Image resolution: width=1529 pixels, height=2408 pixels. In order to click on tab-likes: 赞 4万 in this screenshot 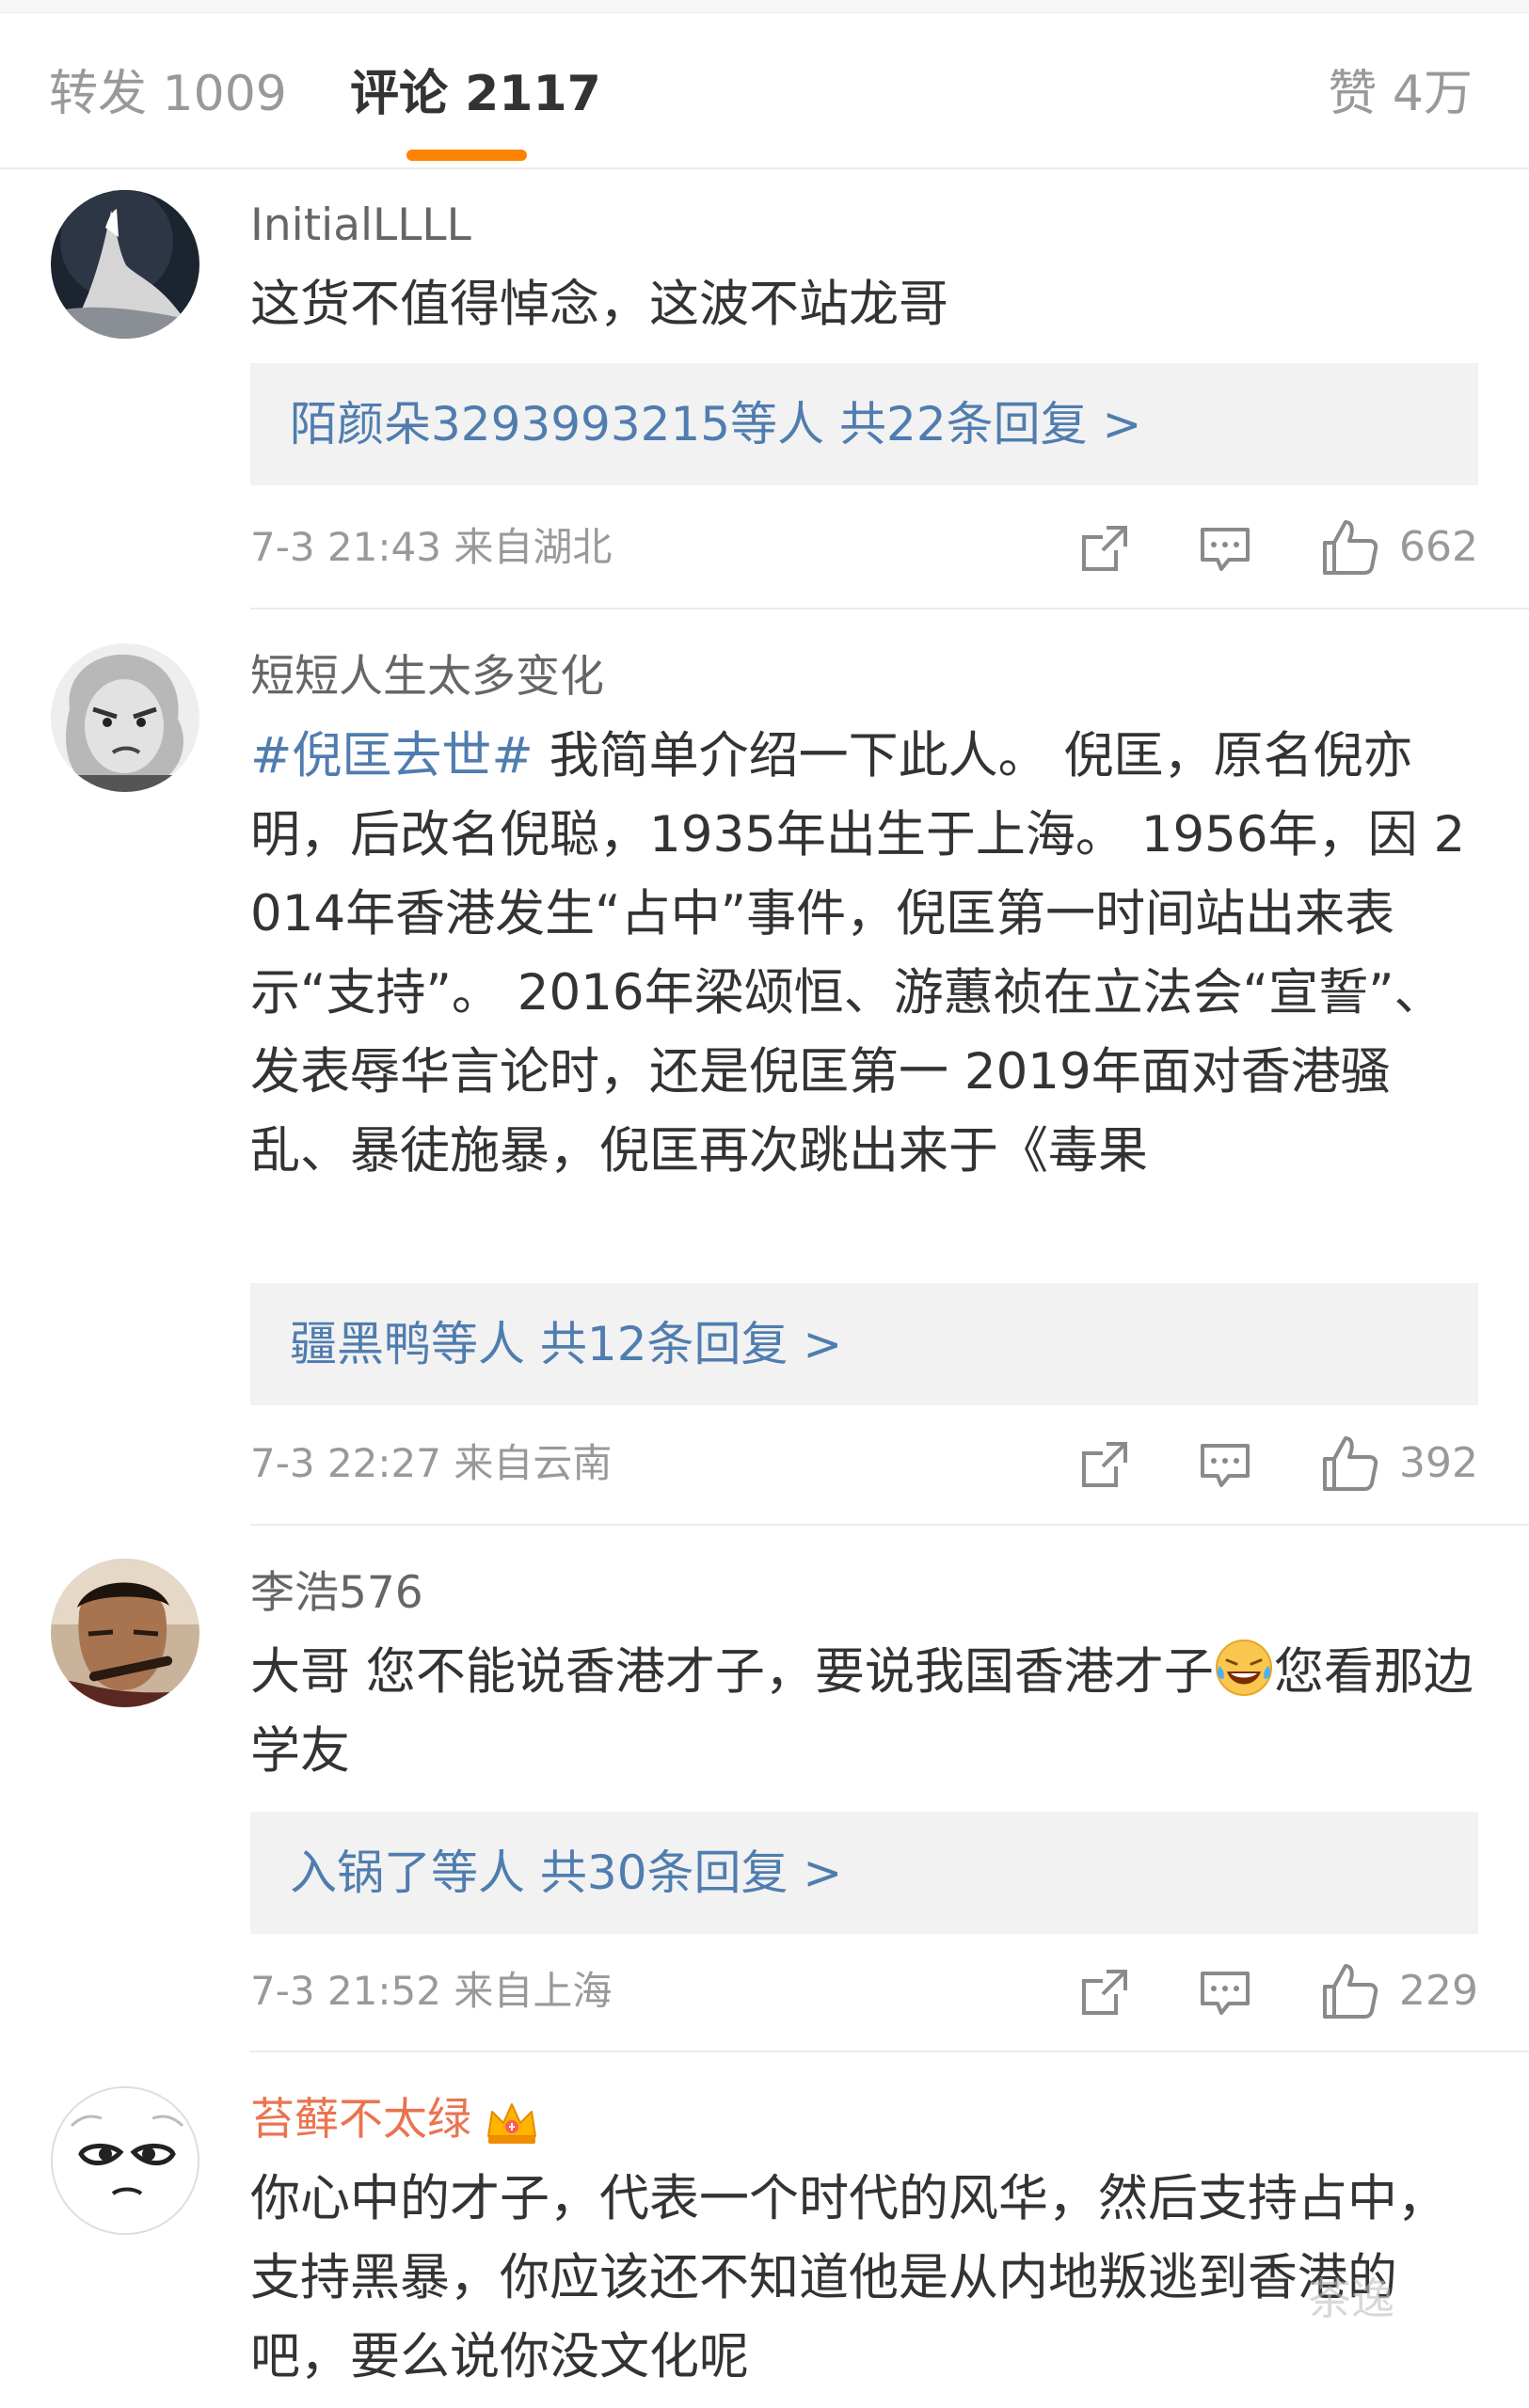, I will do `click(1400, 94)`.